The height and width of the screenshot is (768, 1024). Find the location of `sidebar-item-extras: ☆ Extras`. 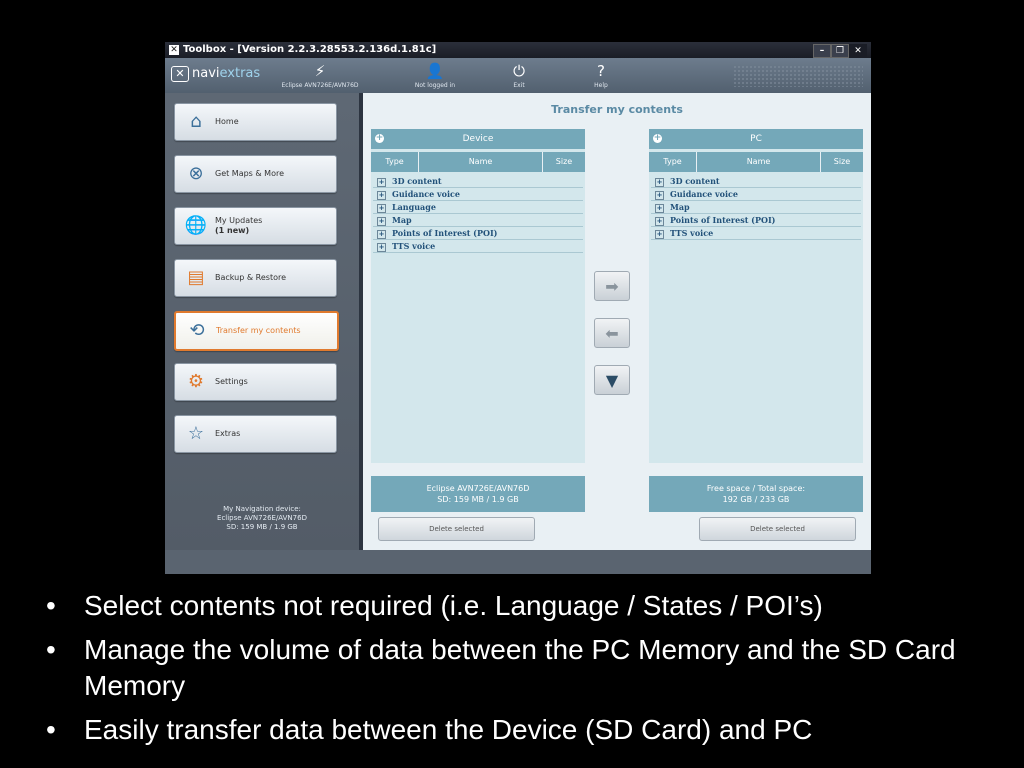

sidebar-item-extras: ☆ Extras is located at coordinates (255, 434).